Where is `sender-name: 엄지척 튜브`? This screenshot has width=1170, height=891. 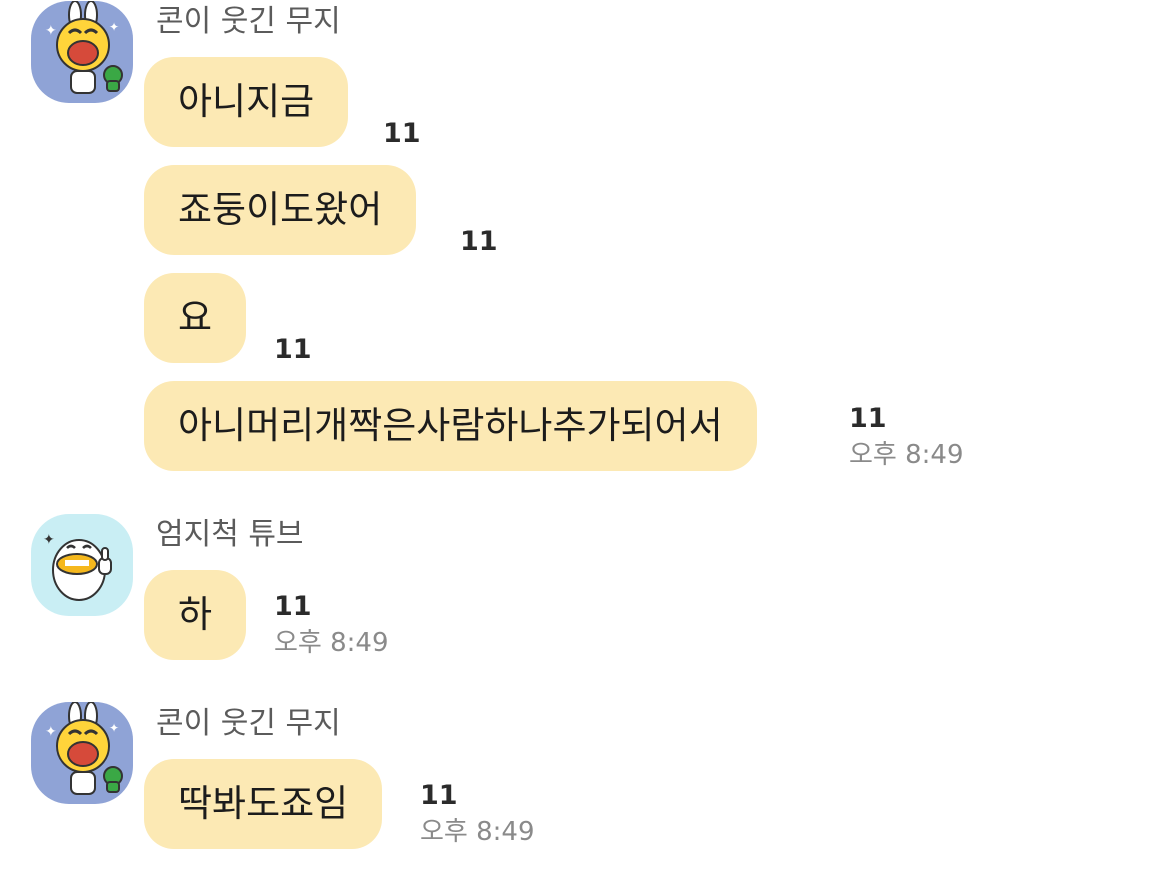 sender-name: 엄지척 튜브 is located at coordinates (230, 534).